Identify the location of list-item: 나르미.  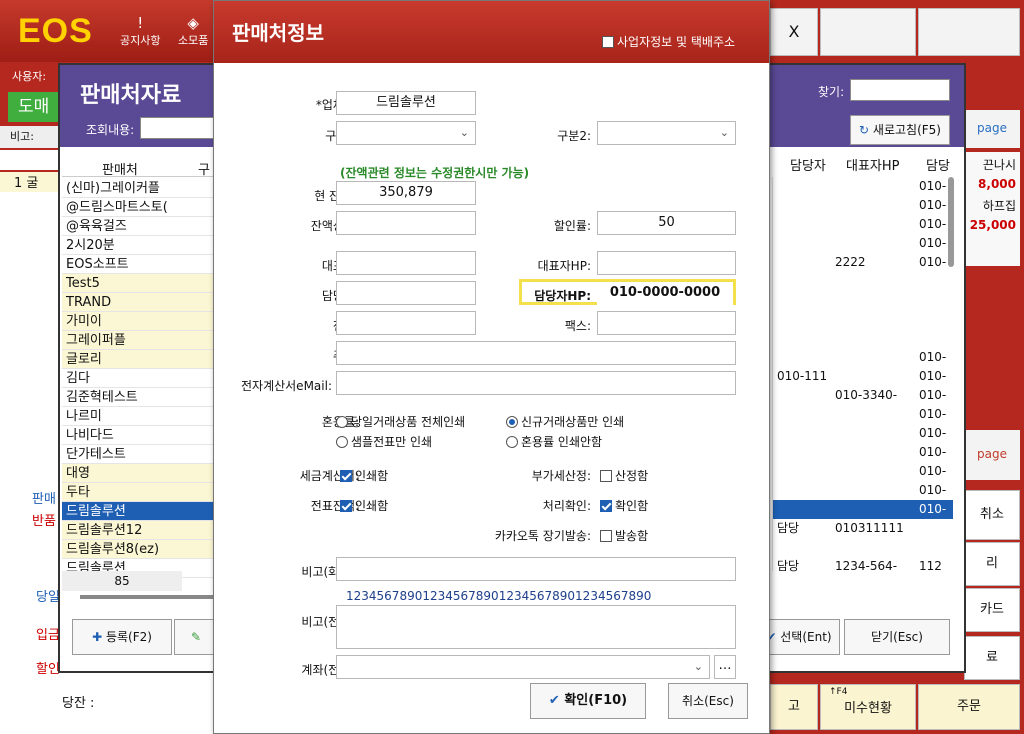
(139, 416).